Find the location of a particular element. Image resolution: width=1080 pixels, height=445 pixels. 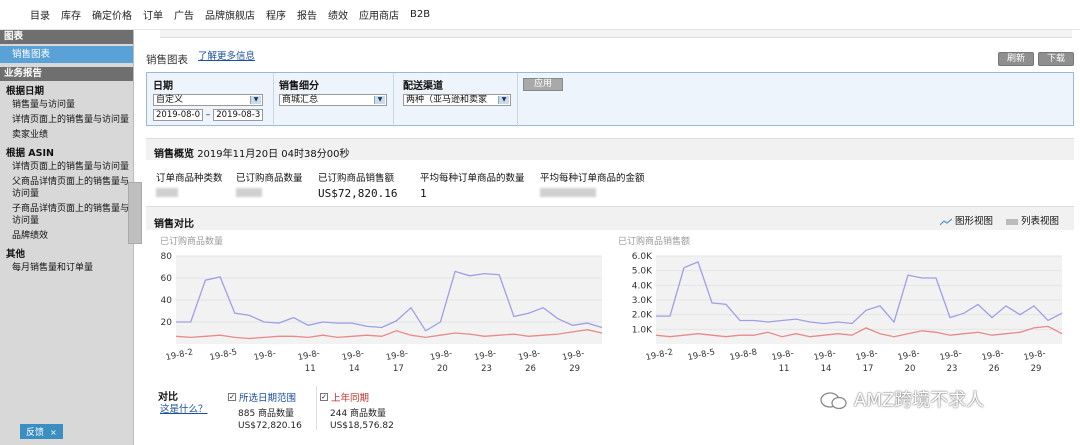

sales-overview-title: 销售概览 2019年11月20日 04时38分00秒 is located at coordinates (251, 152).